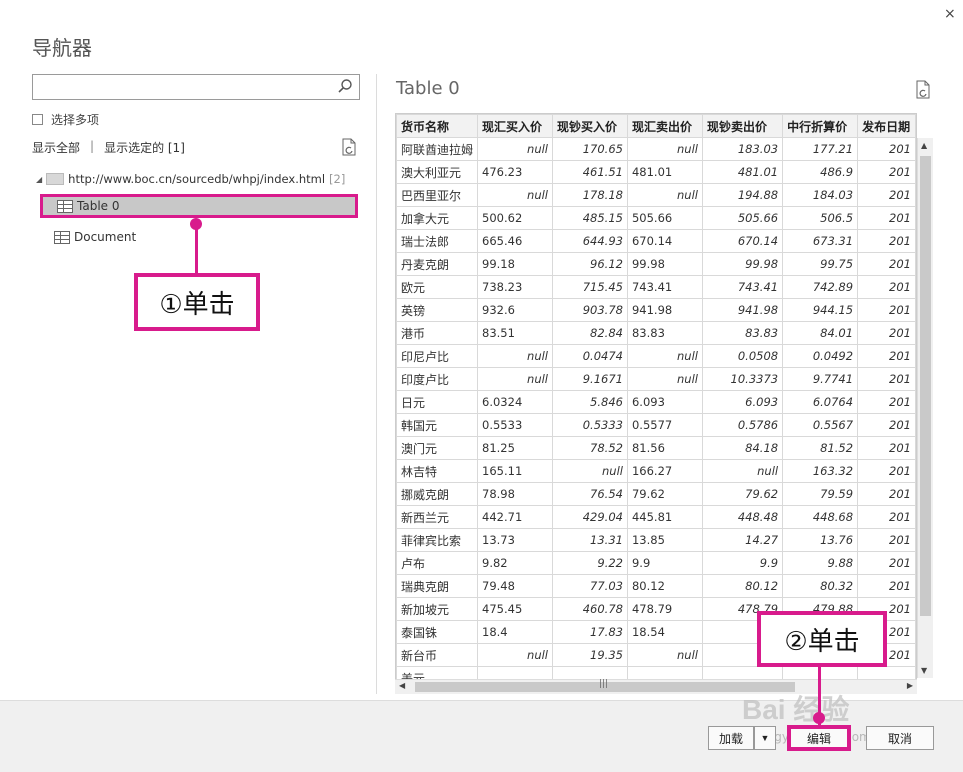  What do you see at coordinates (515, 586) in the screenshot?
I see `rate-cell: 79.48` at bounding box center [515, 586].